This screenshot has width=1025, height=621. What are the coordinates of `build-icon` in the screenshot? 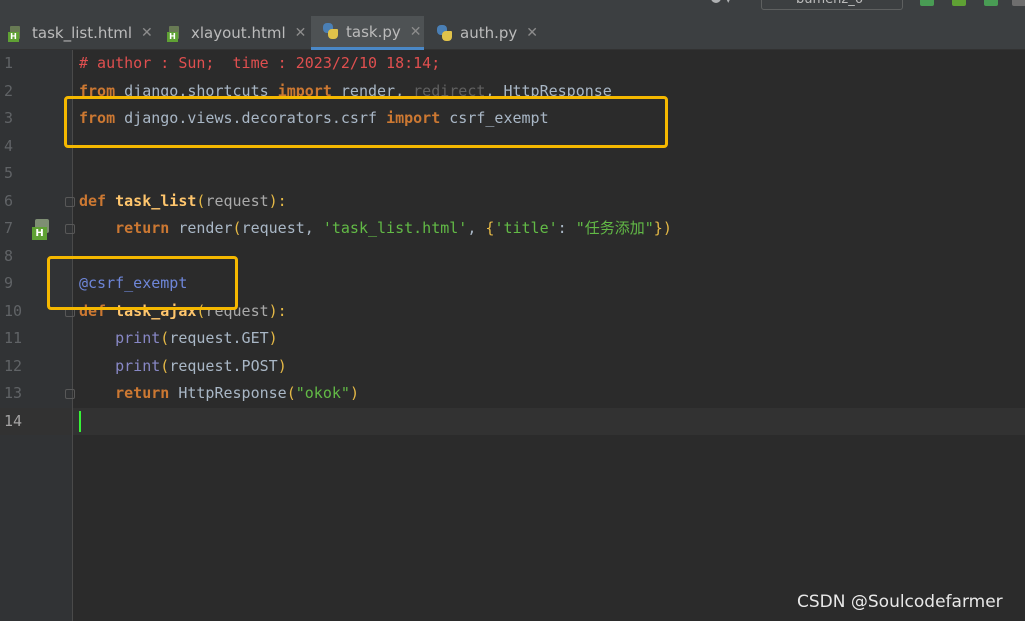 It's located at (927, 3).